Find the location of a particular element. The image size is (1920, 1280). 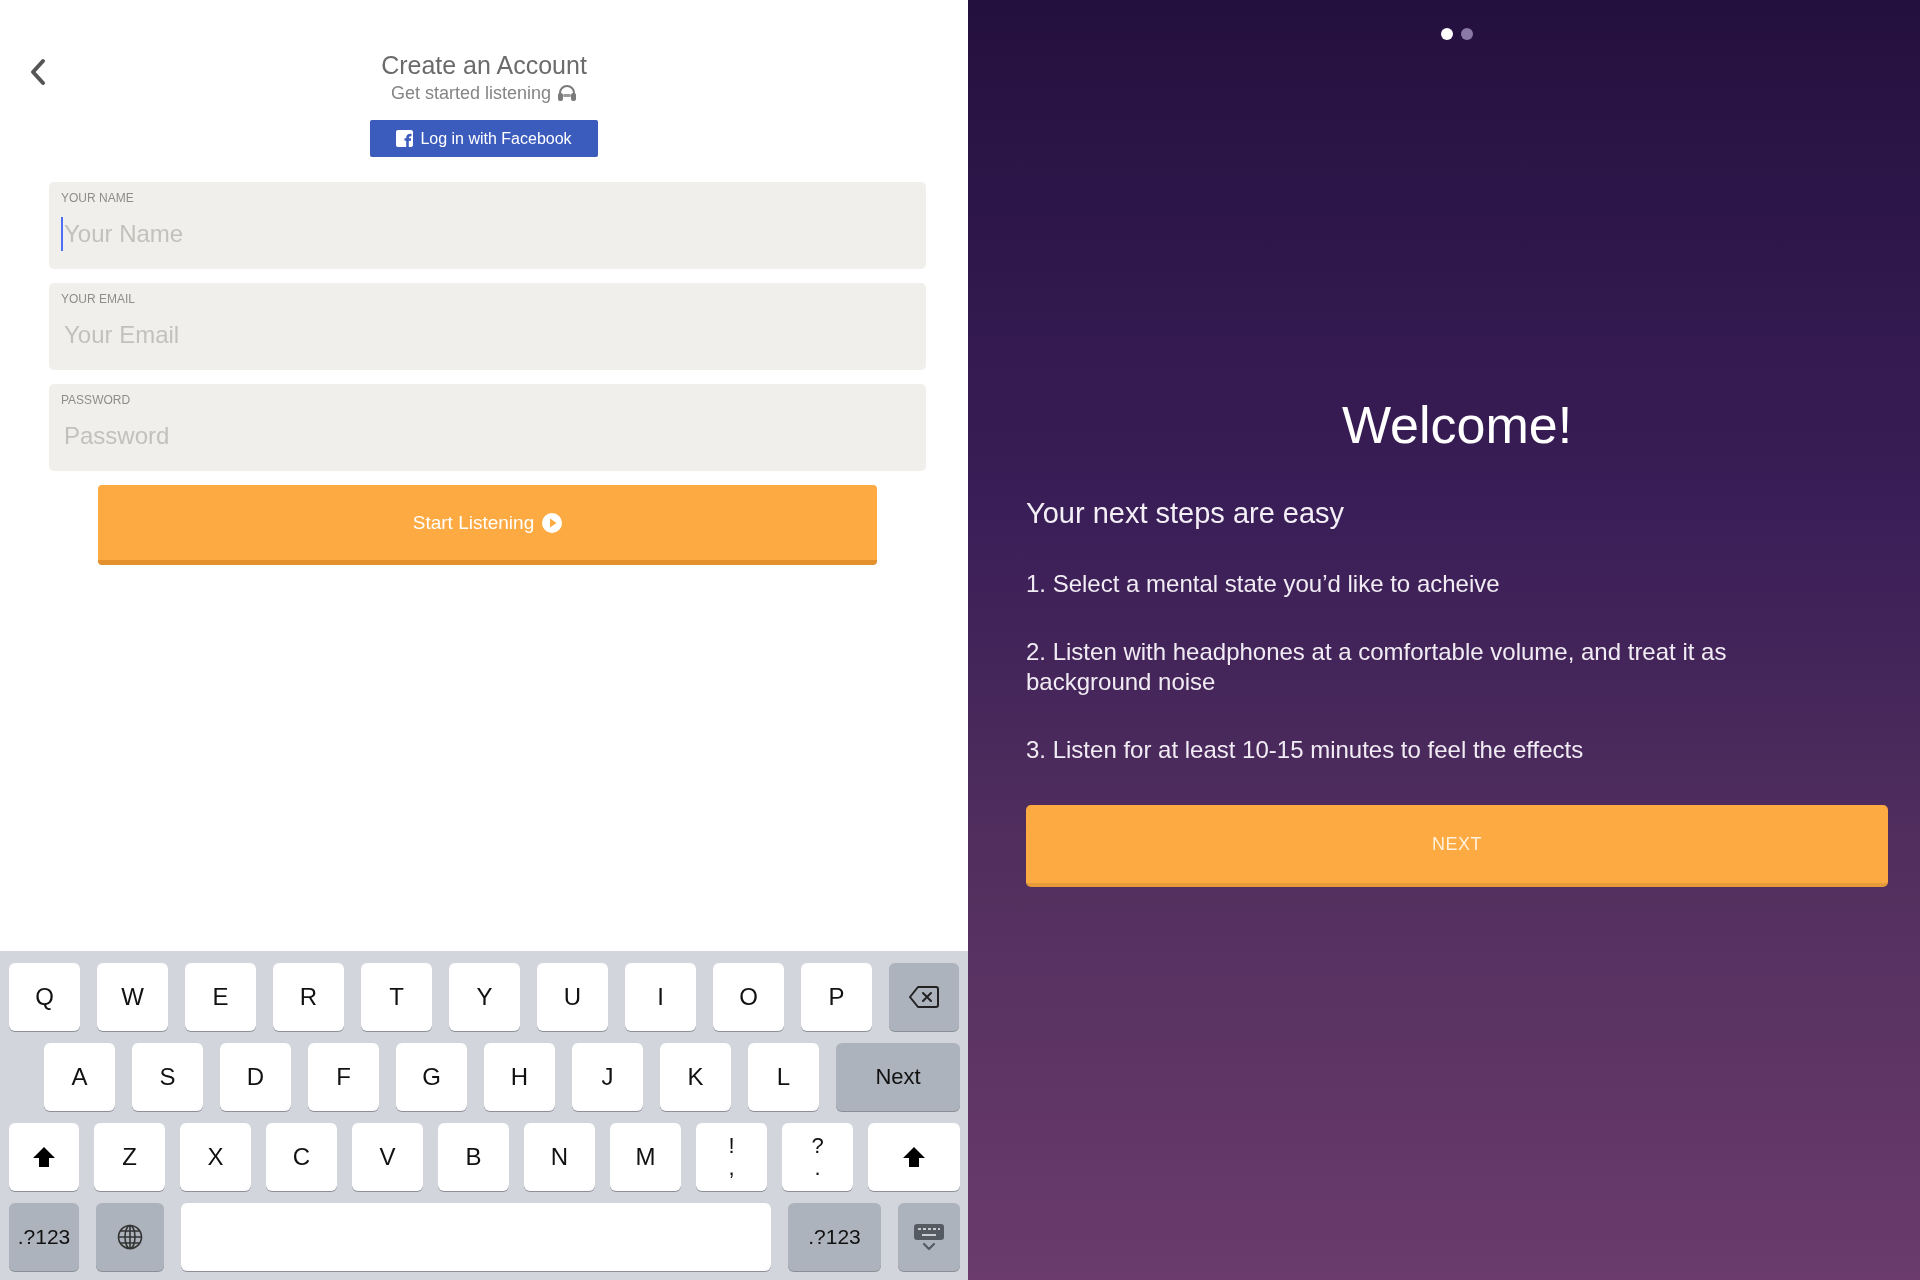

keyboard-key: L is located at coordinates (783, 1077).